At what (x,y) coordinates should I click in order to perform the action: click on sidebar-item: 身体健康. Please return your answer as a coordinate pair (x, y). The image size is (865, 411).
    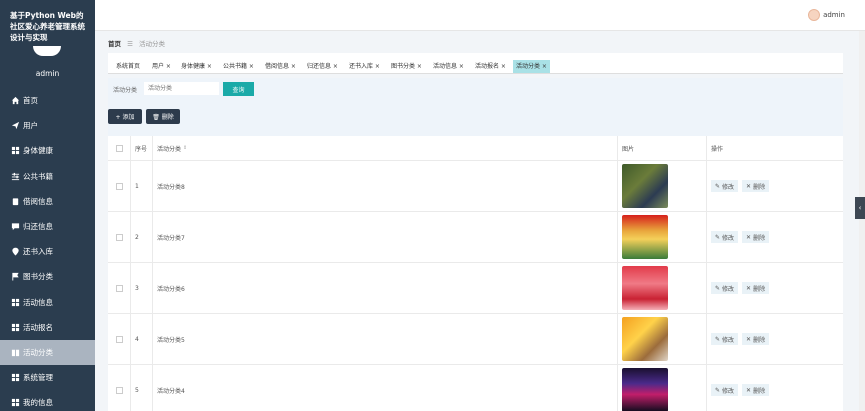
    Looking at the image, I should click on (47, 150).